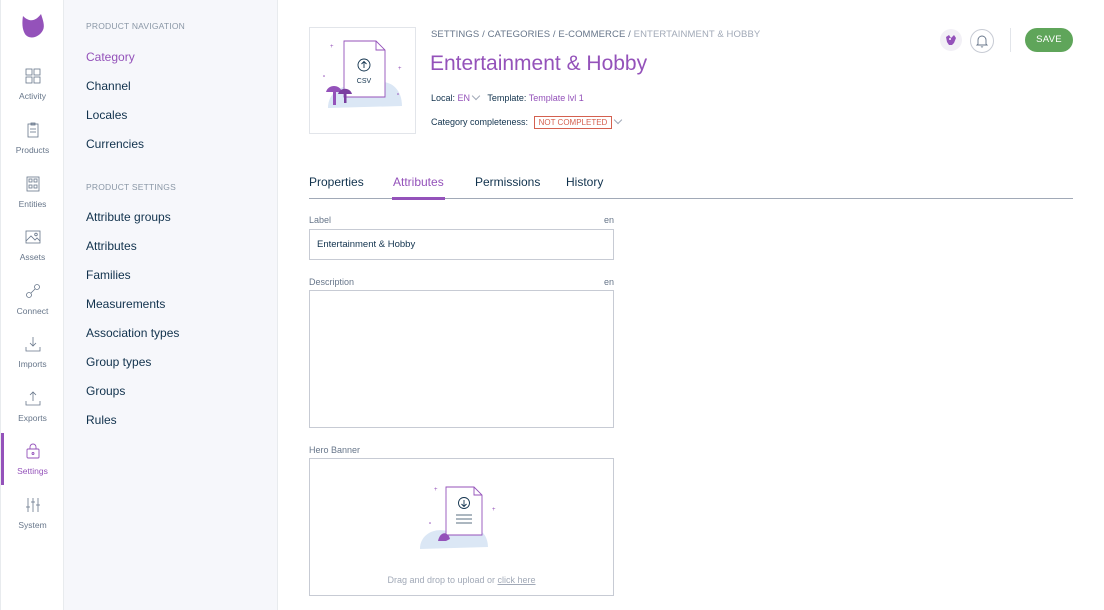 This screenshot has height=610, width=1104. Describe the element at coordinates (108, 86) in the screenshot. I see `subnav-item-channel: Channel` at that location.